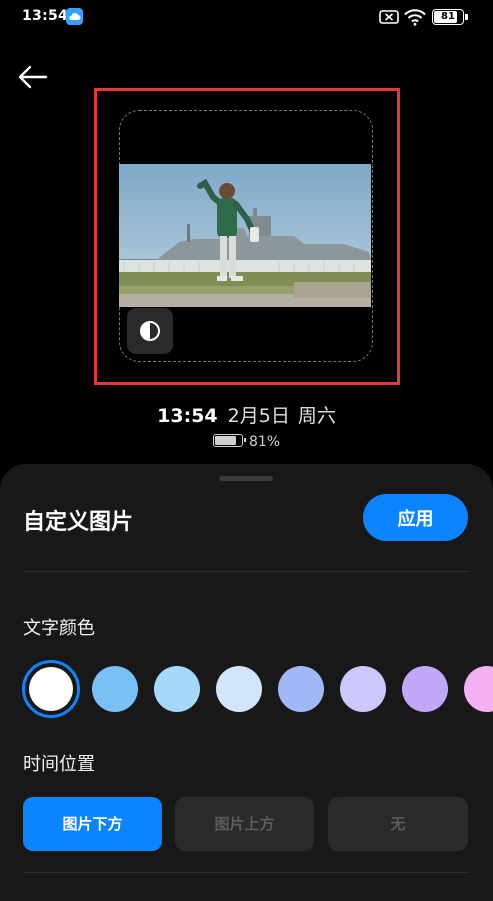 Image resolution: width=493 pixels, height=901 pixels. I want to click on sheet-title: 自定义图片, so click(78, 522).